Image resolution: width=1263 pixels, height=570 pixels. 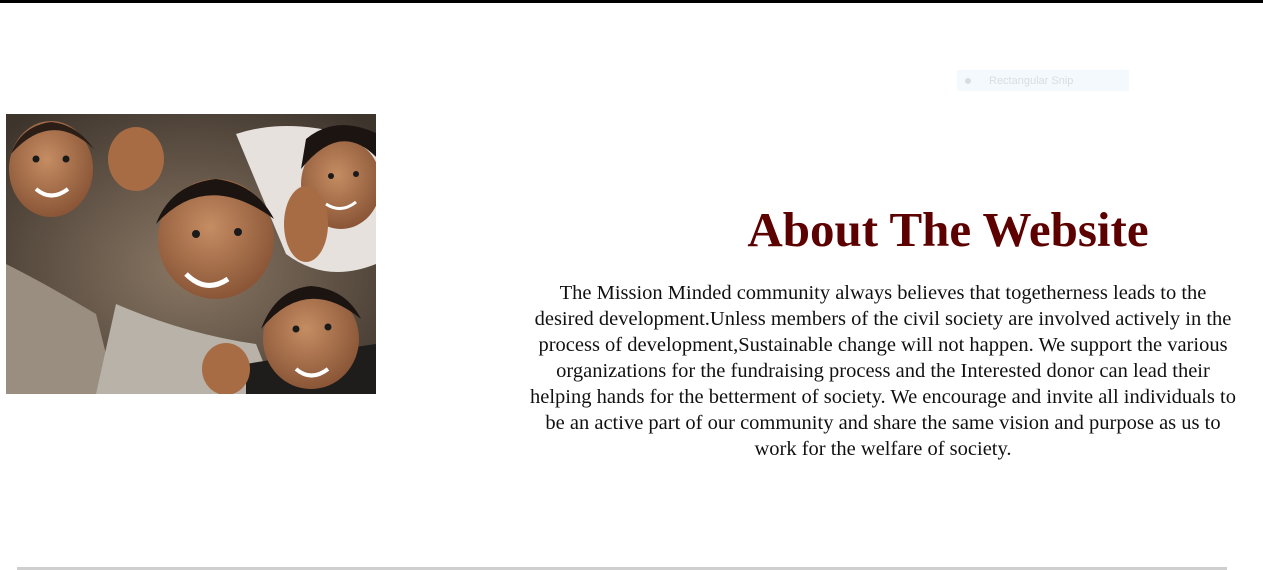 What do you see at coordinates (1031, 80) in the screenshot?
I see `snip-tooltip-label: Rectangular Snip` at bounding box center [1031, 80].